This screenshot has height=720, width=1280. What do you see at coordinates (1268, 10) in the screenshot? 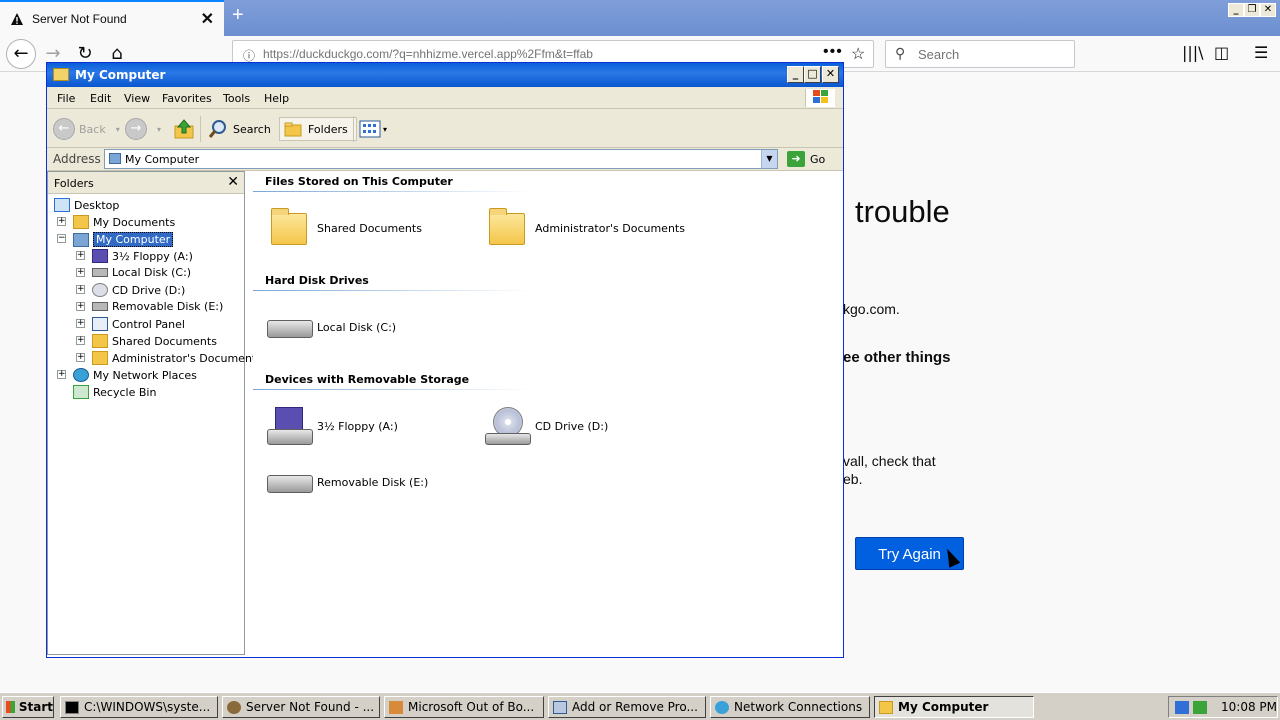
I see `browser-close-button: ✕` at bounding box center [1268, 10].